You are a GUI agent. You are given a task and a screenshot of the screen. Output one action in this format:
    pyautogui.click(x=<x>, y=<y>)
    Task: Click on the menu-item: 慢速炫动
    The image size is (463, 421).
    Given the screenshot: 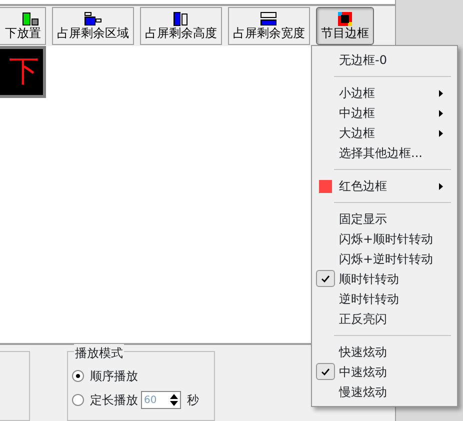 What is the action you would take?
    pyautogui.click(x=384, y=392)
    